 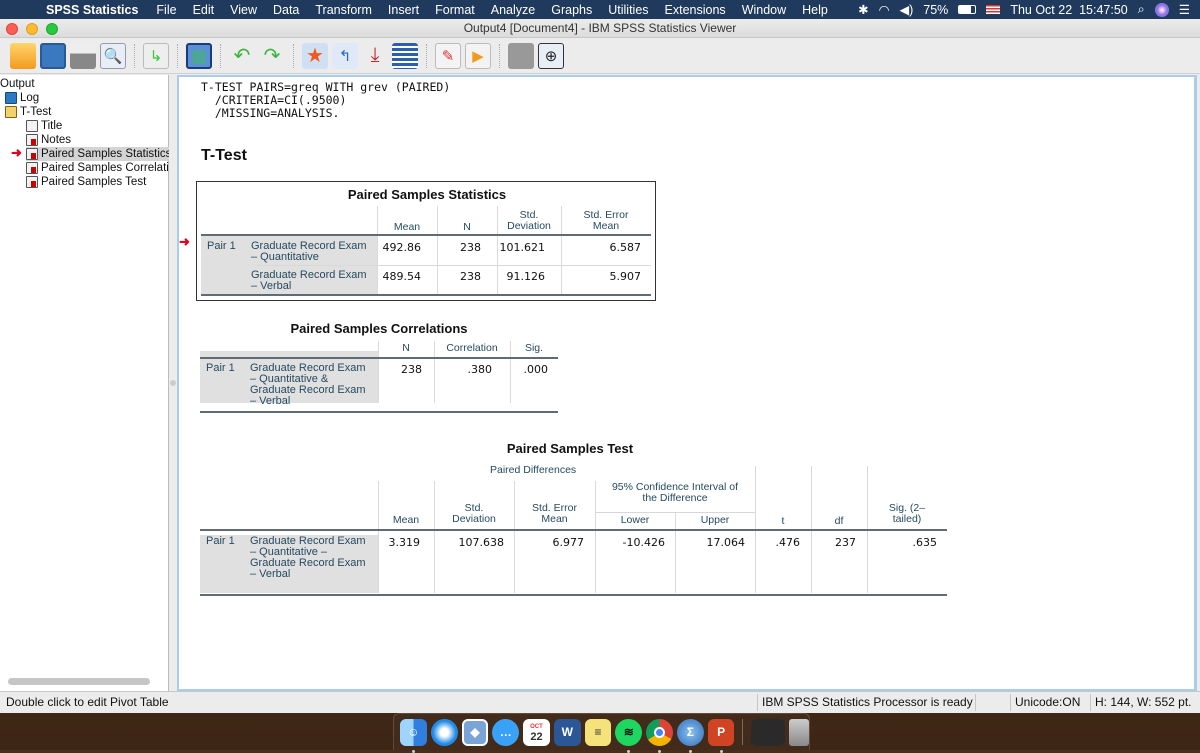 What do you see at coordinates (659, 735) in the screenshot?
I see `dock-chrome-icon` at bounding box center [659, 735].